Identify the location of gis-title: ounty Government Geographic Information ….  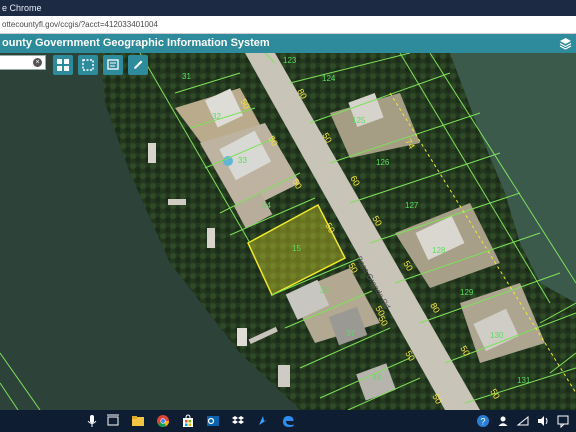
(136, 43).